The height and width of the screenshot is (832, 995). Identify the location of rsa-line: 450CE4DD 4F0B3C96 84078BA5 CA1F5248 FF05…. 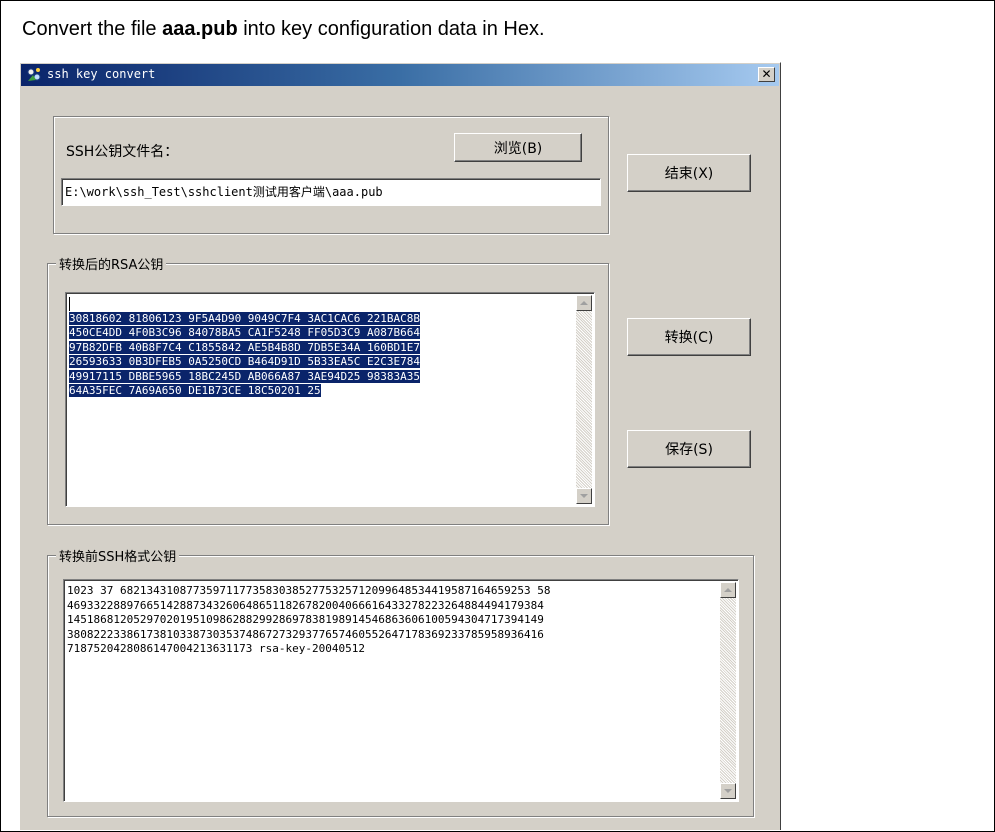
(244, 332).